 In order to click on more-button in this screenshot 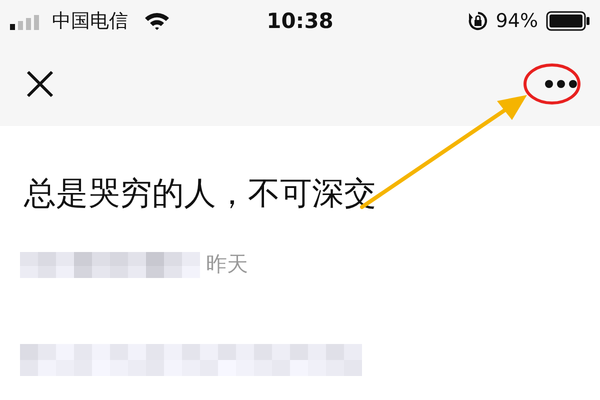, I will do `click(561, 84)`.